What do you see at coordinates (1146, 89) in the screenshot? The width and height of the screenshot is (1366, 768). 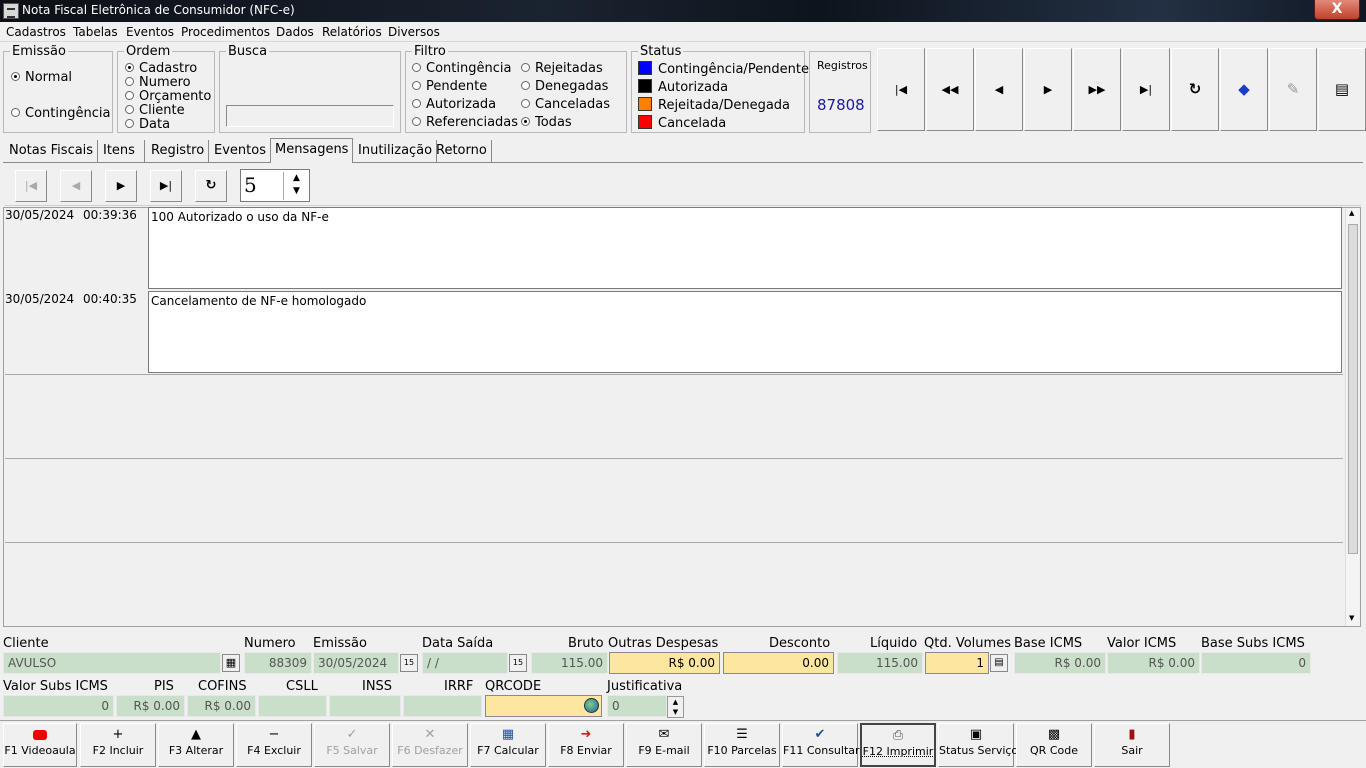 I see `last-record-button: ▶|` at bounding box center [1146, 89].